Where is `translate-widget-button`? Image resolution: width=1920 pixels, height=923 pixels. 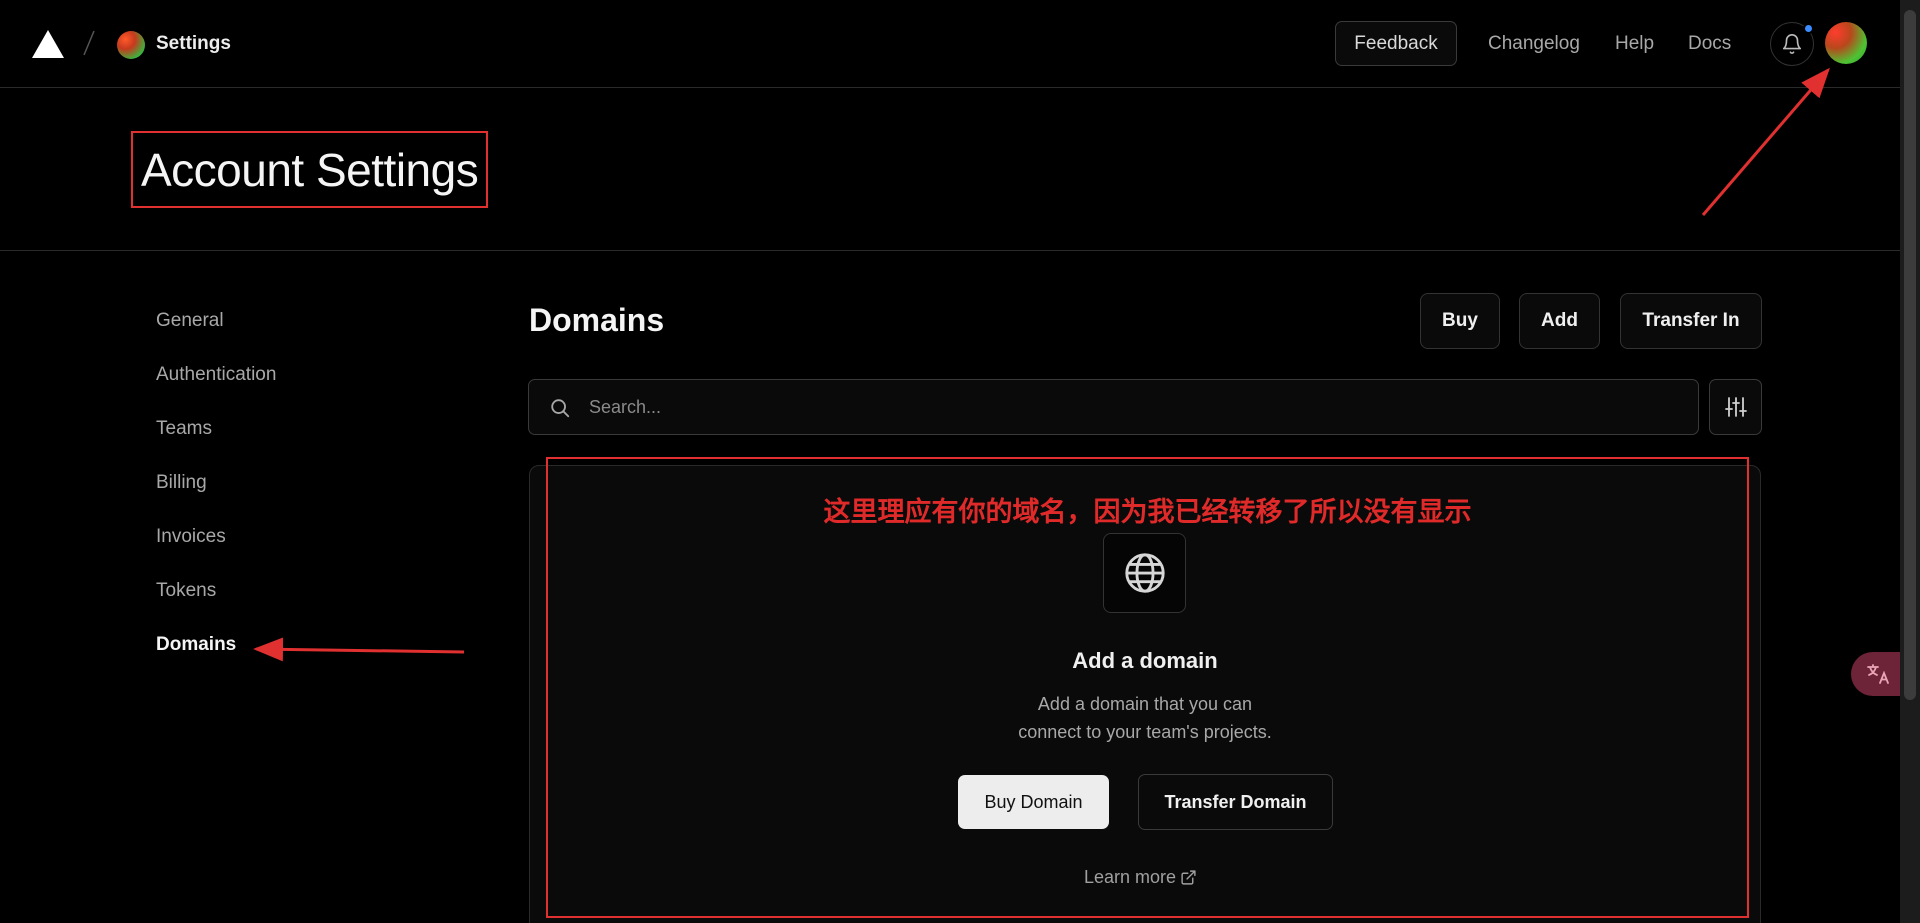 translate-widget-button is located at coordinates (1879, 674).